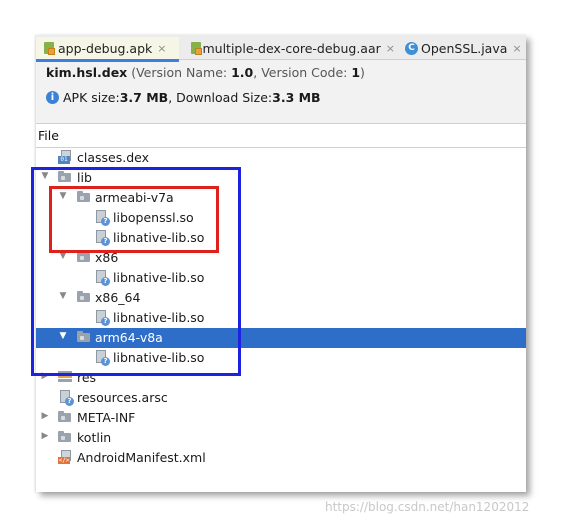  I want to click on file-column-header: File, so click(281, 135).